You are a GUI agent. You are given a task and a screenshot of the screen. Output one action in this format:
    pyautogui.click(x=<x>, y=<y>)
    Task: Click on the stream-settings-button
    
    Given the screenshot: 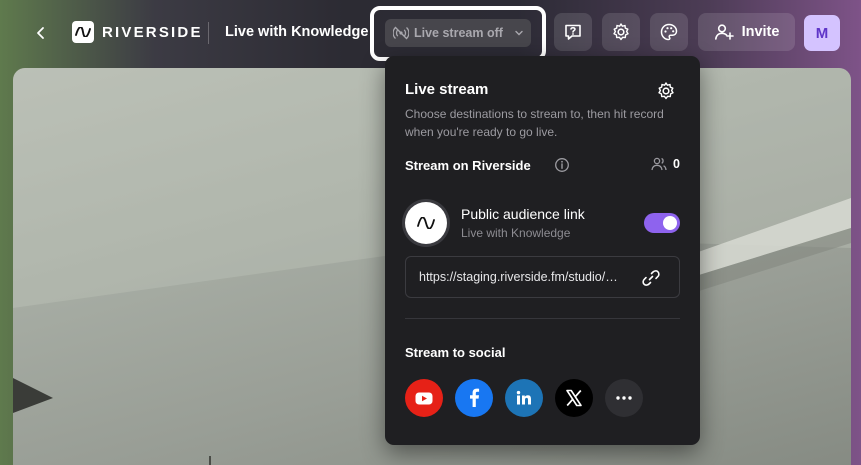 What is the action you would take?
    pyautogui.click(x=666, y=91)
    